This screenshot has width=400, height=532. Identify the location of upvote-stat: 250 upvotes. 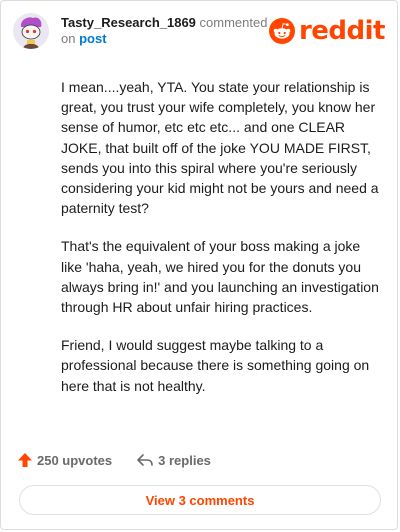
(64, 460).